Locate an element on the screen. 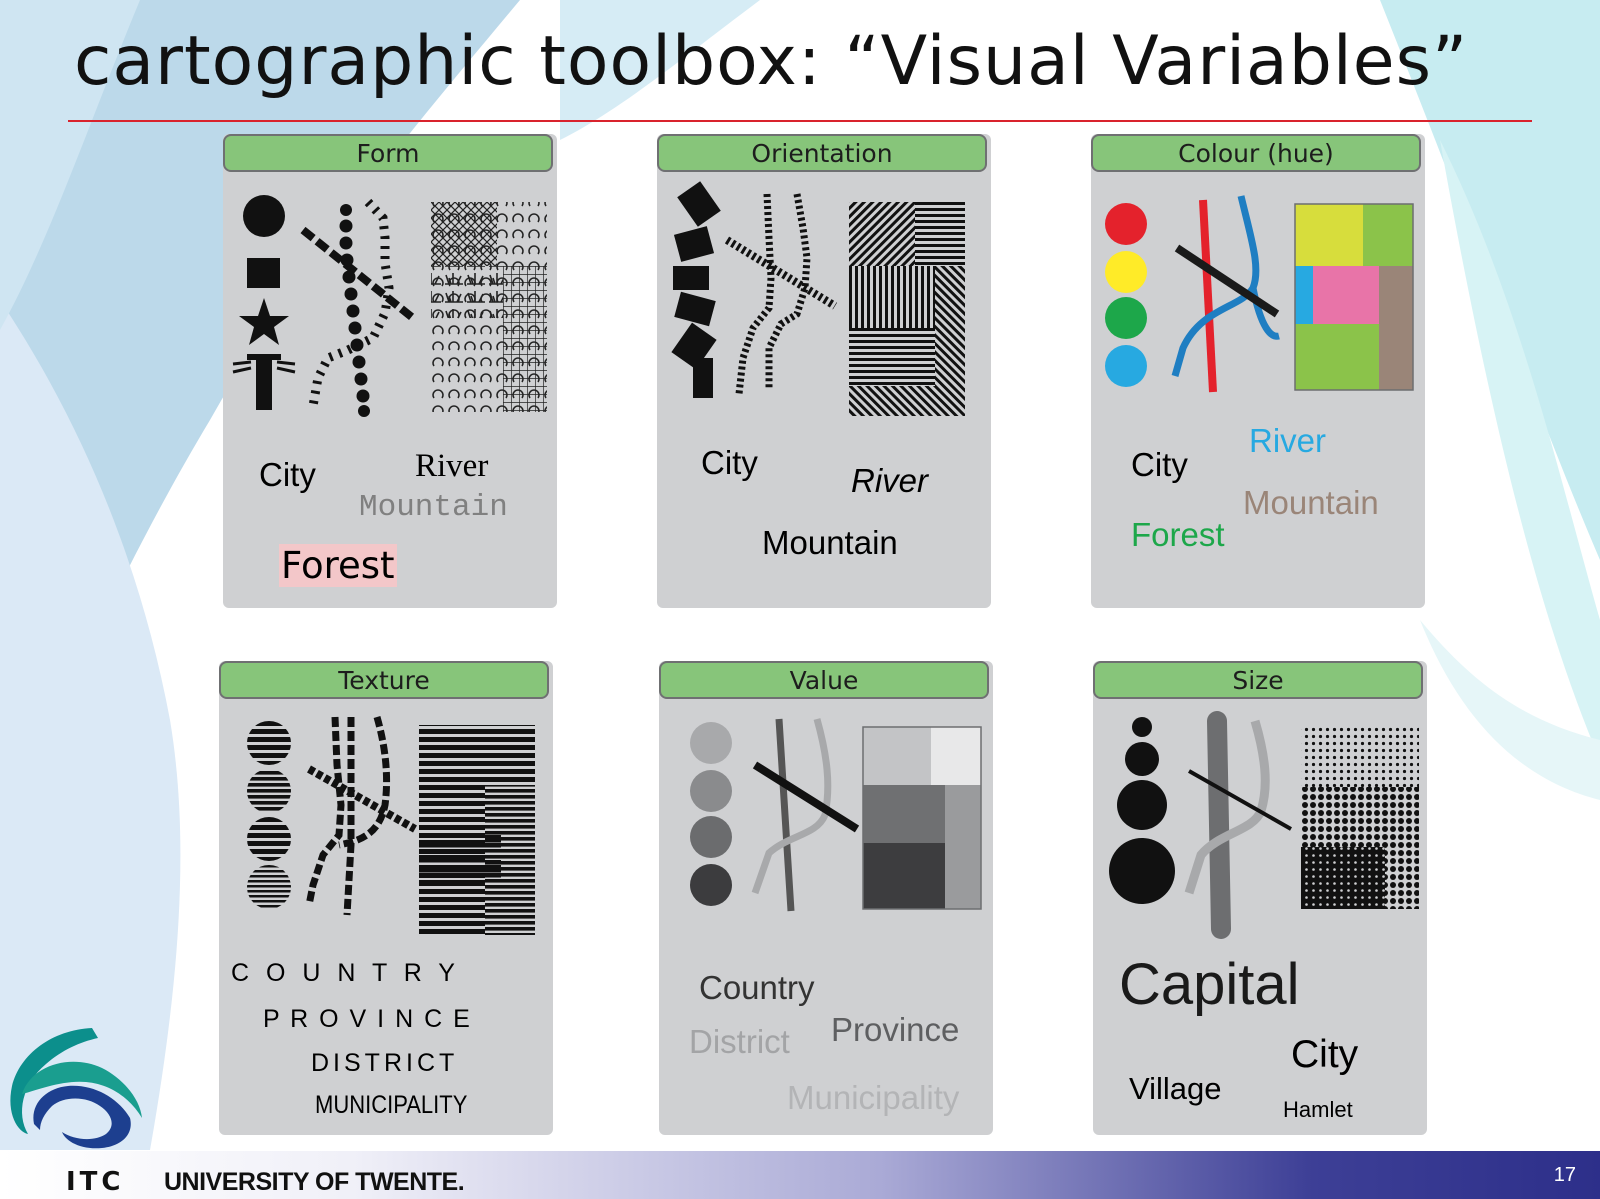 This screenshot has width=1600, height=1199. panel-form-header: Form is located at coordinates (388, 153).